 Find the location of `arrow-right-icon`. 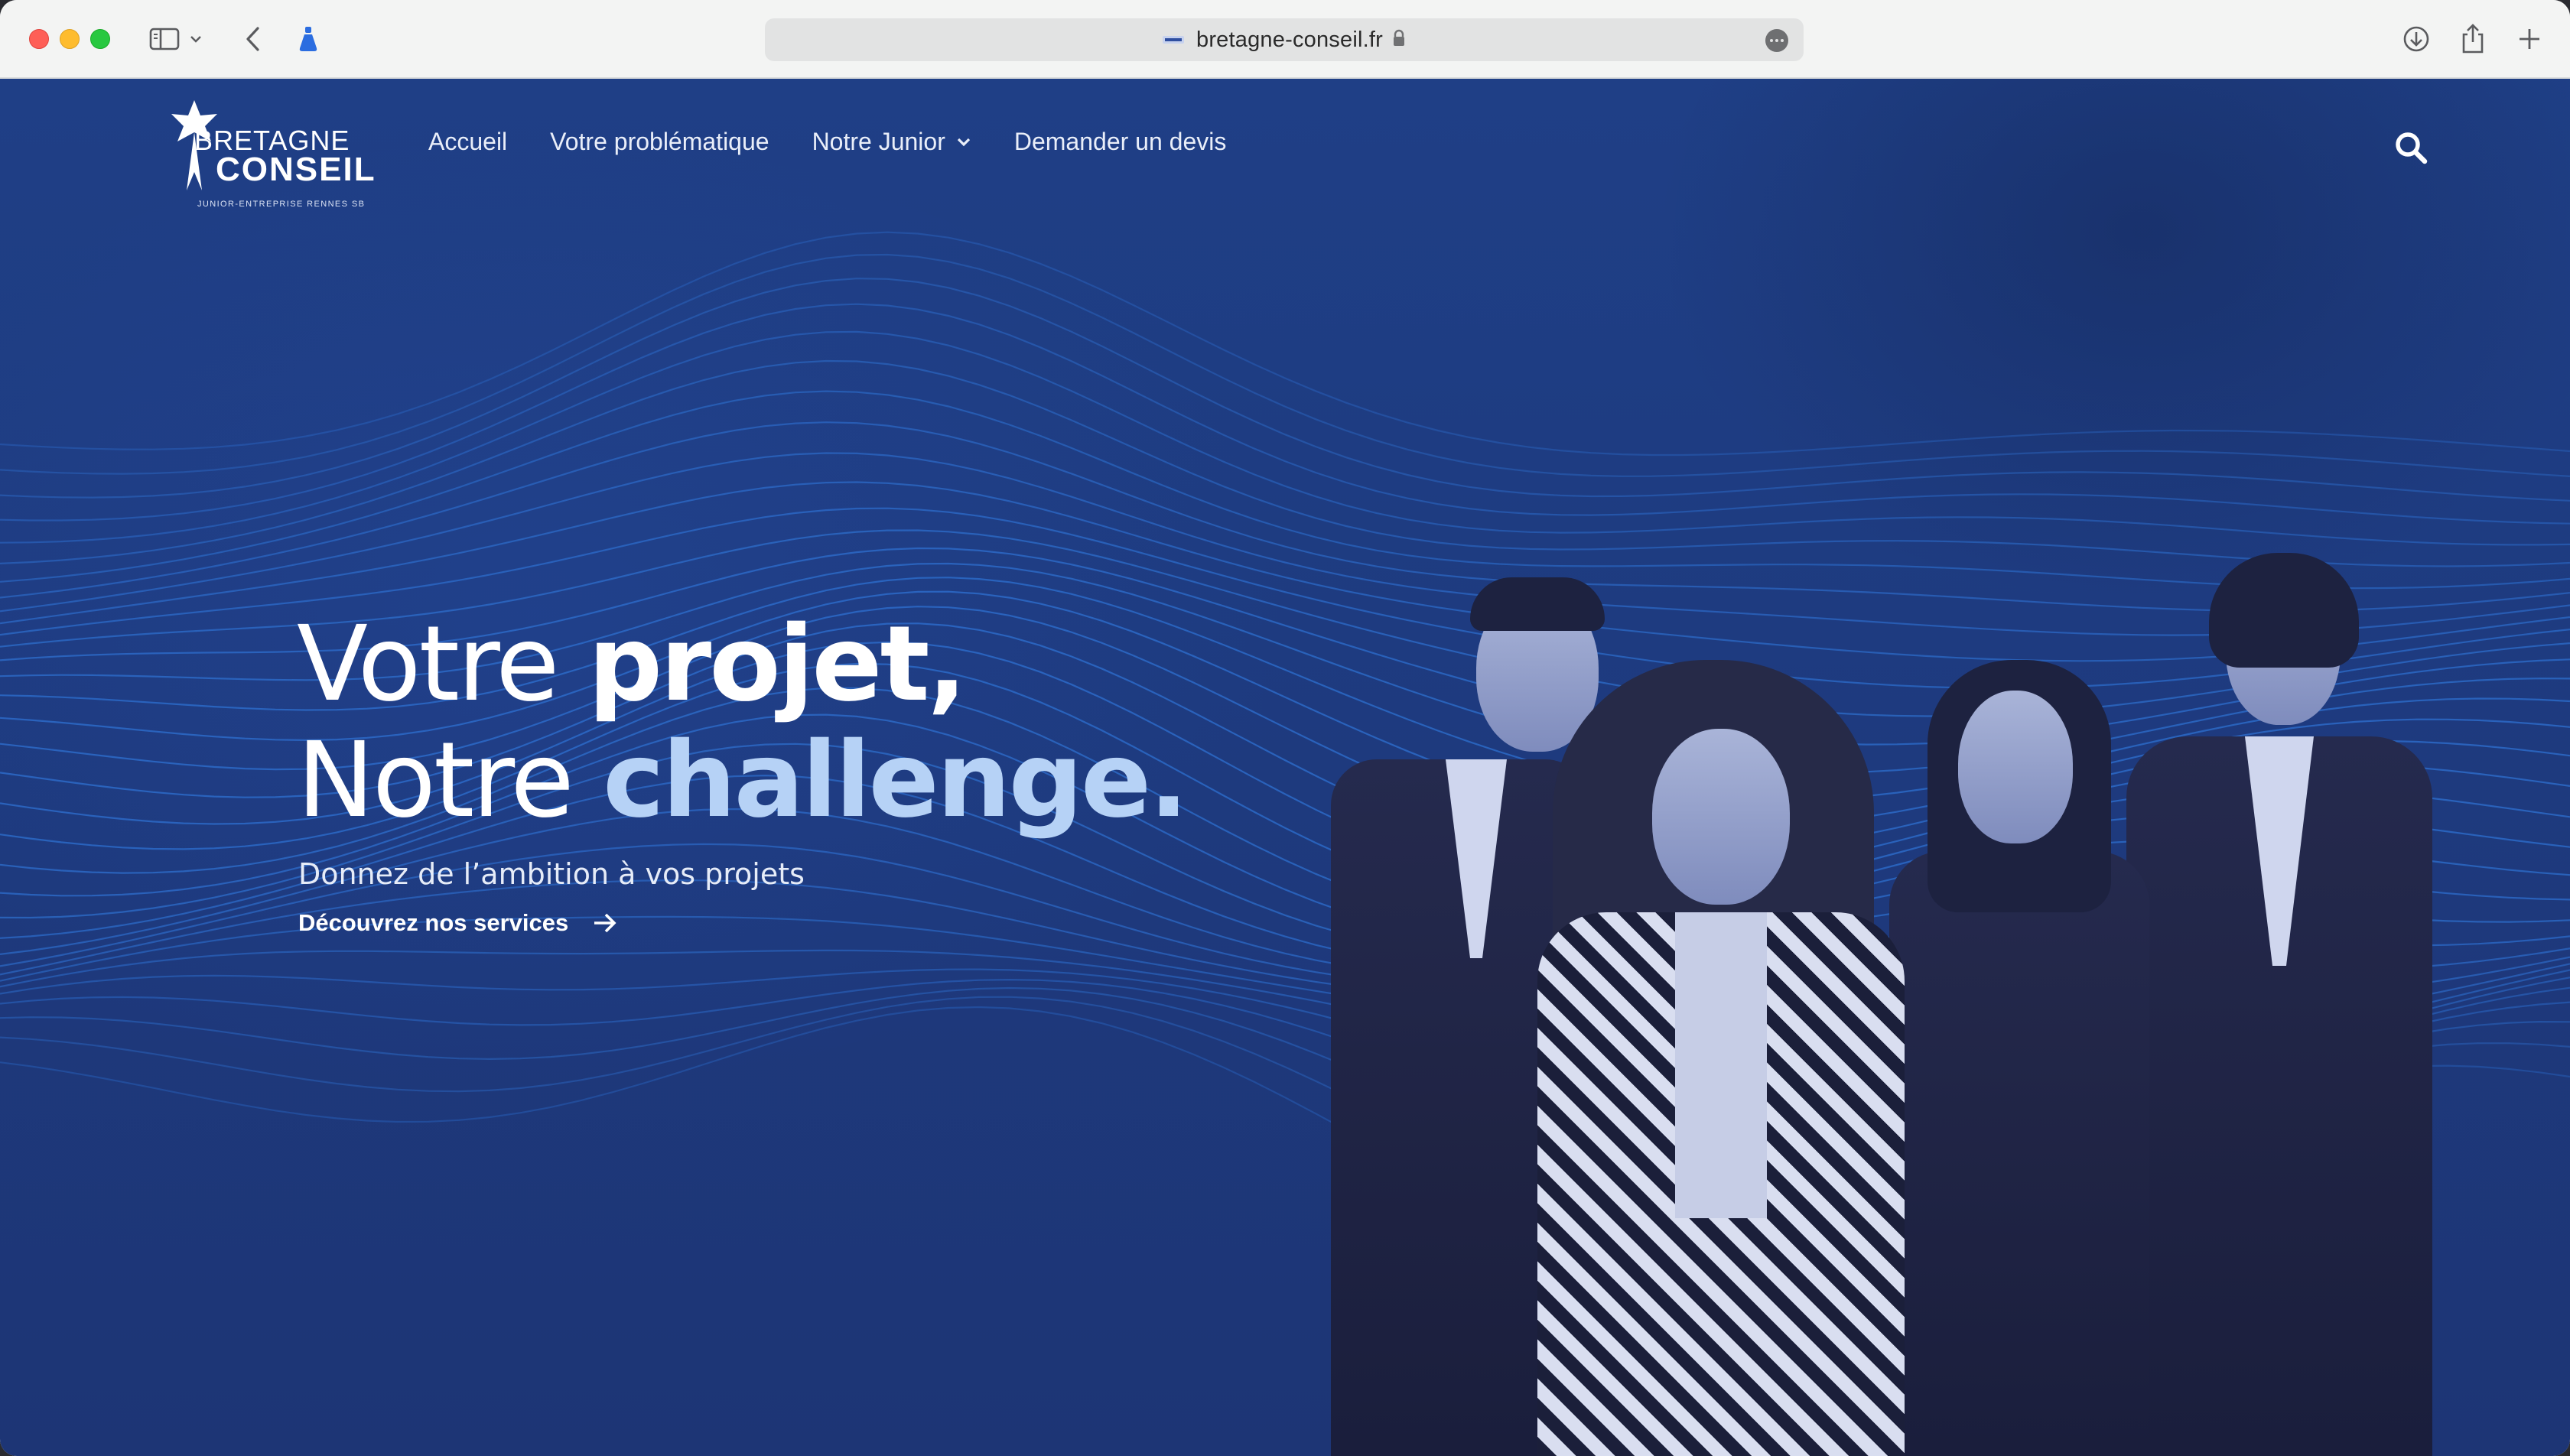

arrow-right-icon is located at coordinates (605, 923).